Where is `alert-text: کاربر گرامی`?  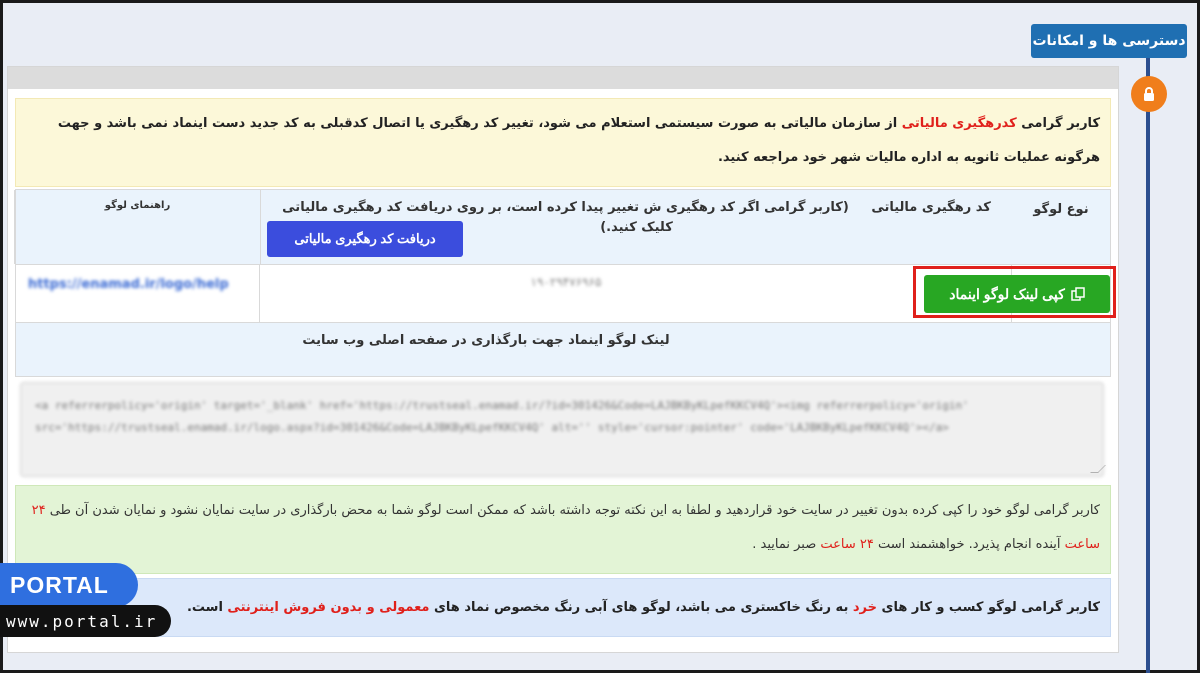 alert-text: کاربر گرامی is located at coordinates (1058, 123).